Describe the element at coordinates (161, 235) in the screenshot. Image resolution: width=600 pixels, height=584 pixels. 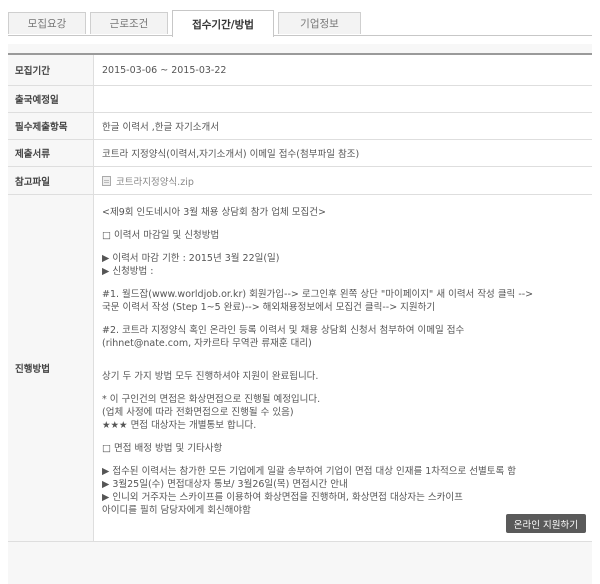
I see `method-line: □ 이력서 마감일 및 신청방법` at that location.